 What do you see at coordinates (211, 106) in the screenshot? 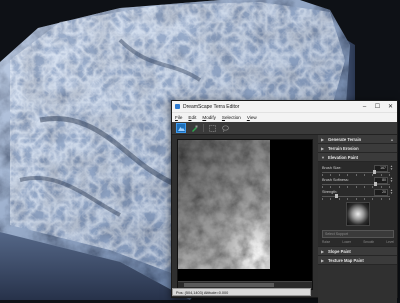
I see `window-title: DreamScape Terra Editor` at bounding box center [211, 106].